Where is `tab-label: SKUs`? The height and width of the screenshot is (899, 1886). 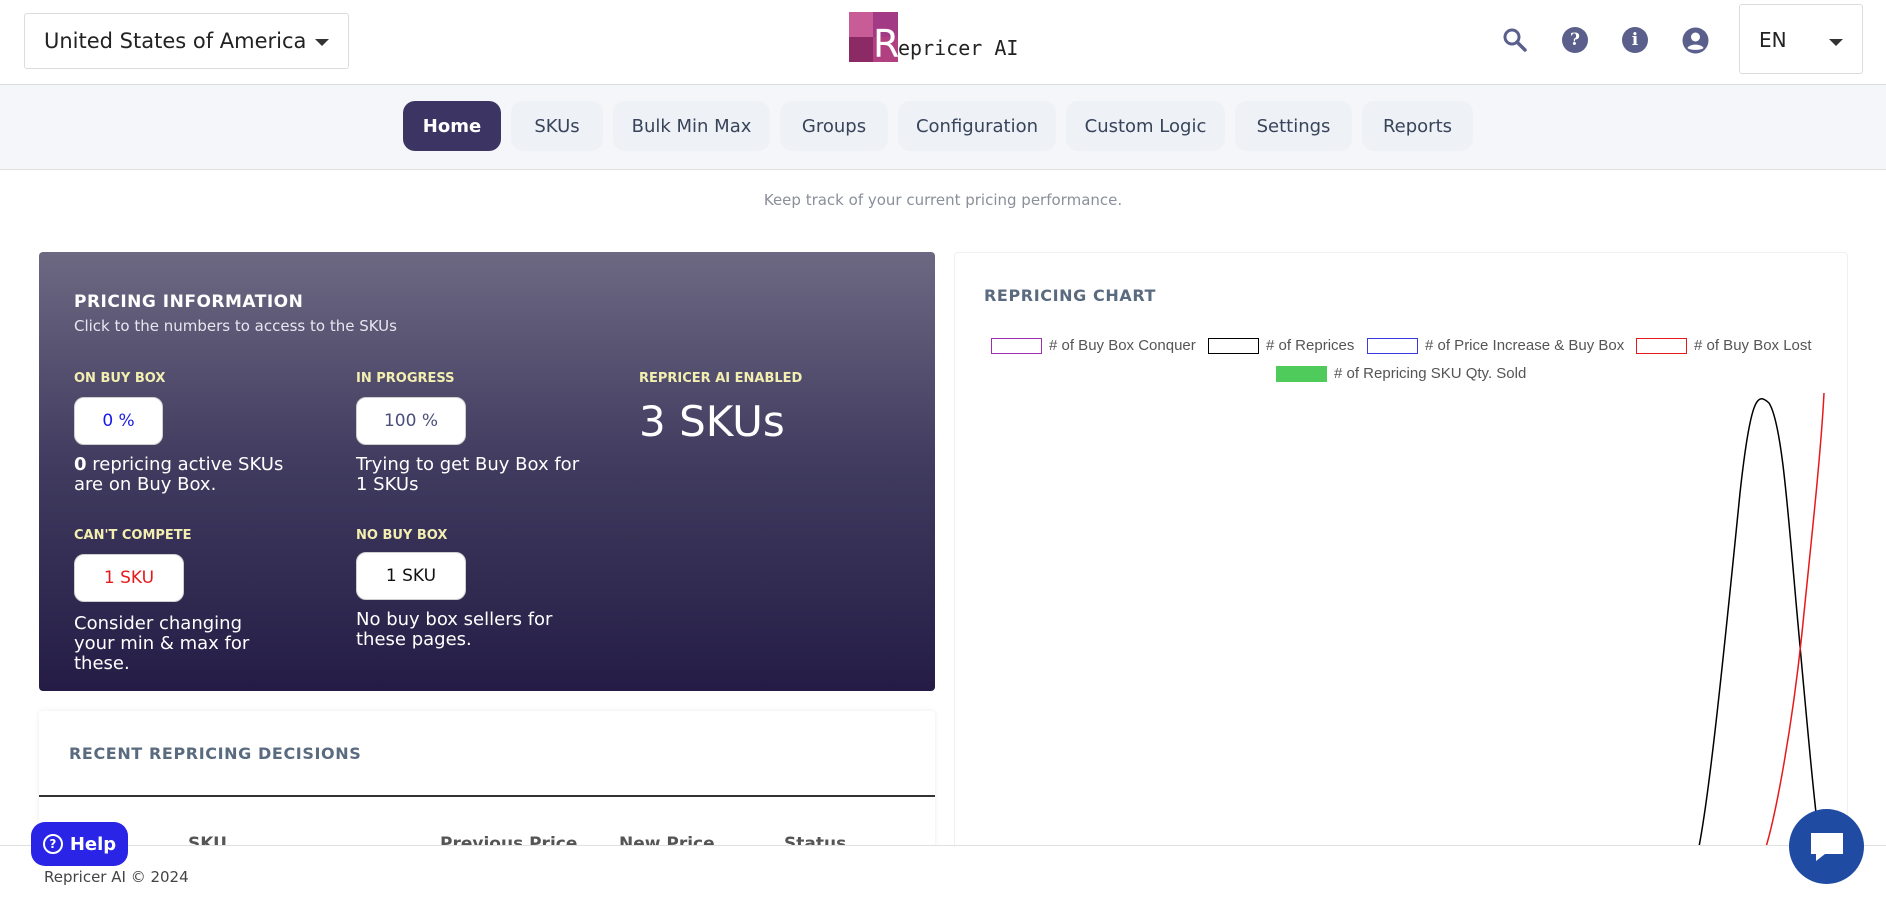
tab-label: SKUs is located at coordinates (557, 126).